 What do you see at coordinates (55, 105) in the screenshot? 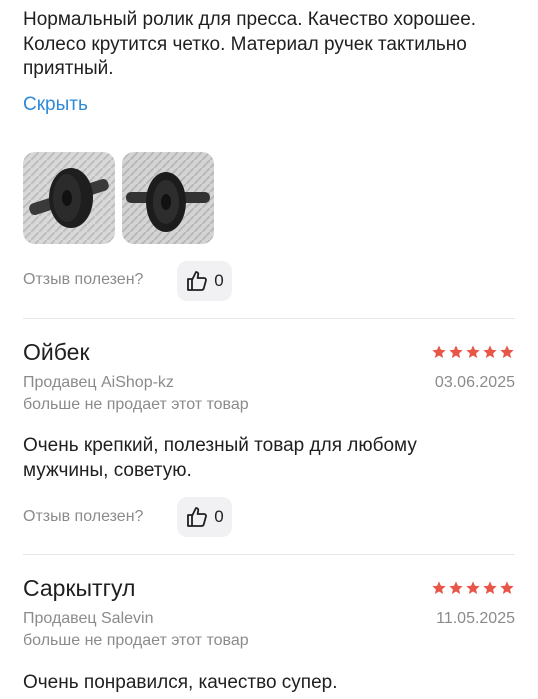
I see `hide-link: Скрыть` at bounding box center [55, 105].